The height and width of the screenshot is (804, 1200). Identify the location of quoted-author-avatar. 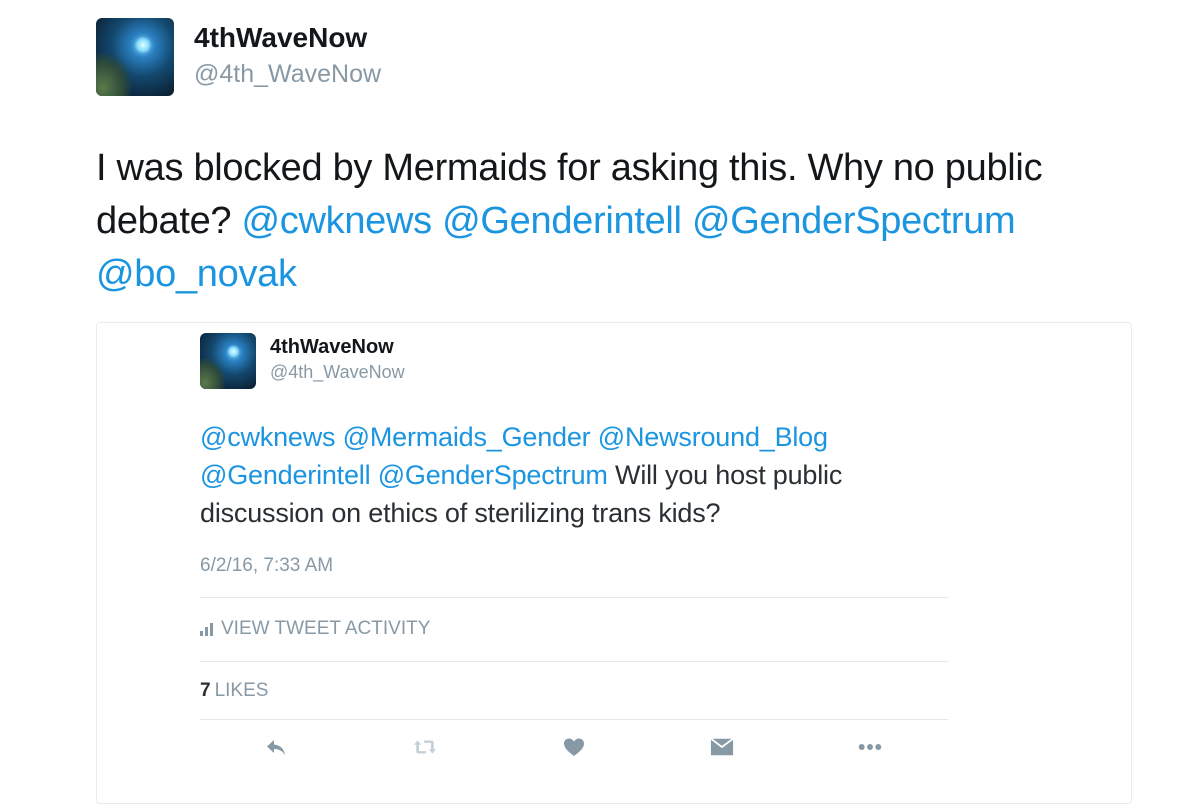
(228, 361).